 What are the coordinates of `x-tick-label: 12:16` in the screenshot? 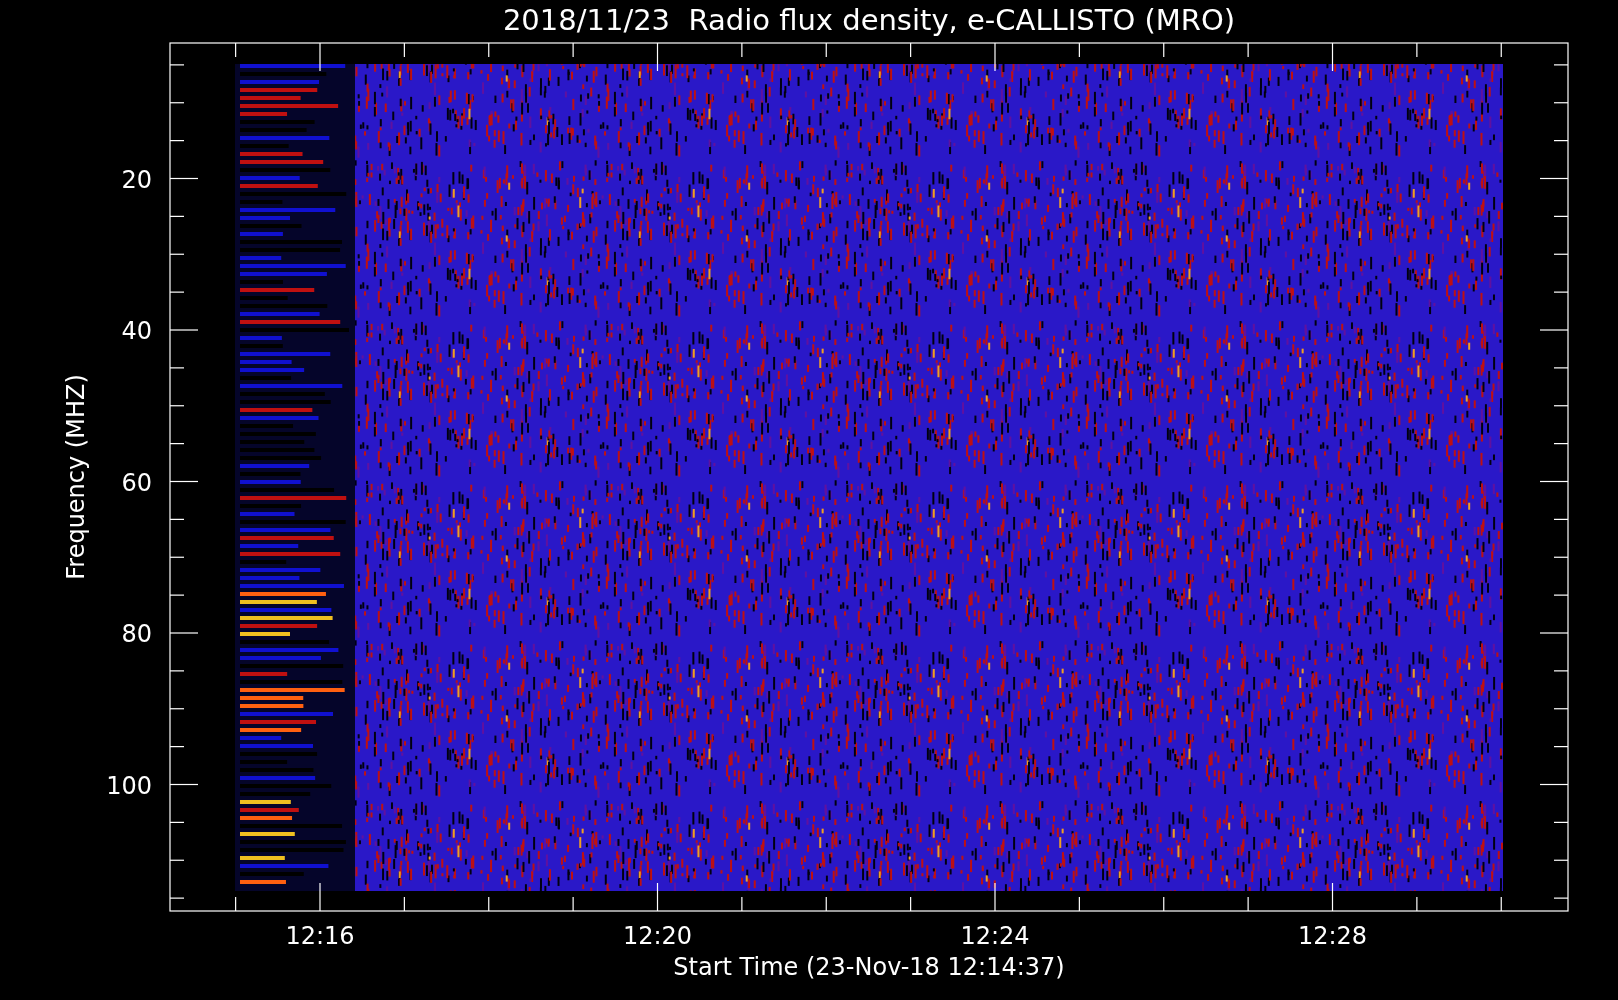 It's located at (320, 936).